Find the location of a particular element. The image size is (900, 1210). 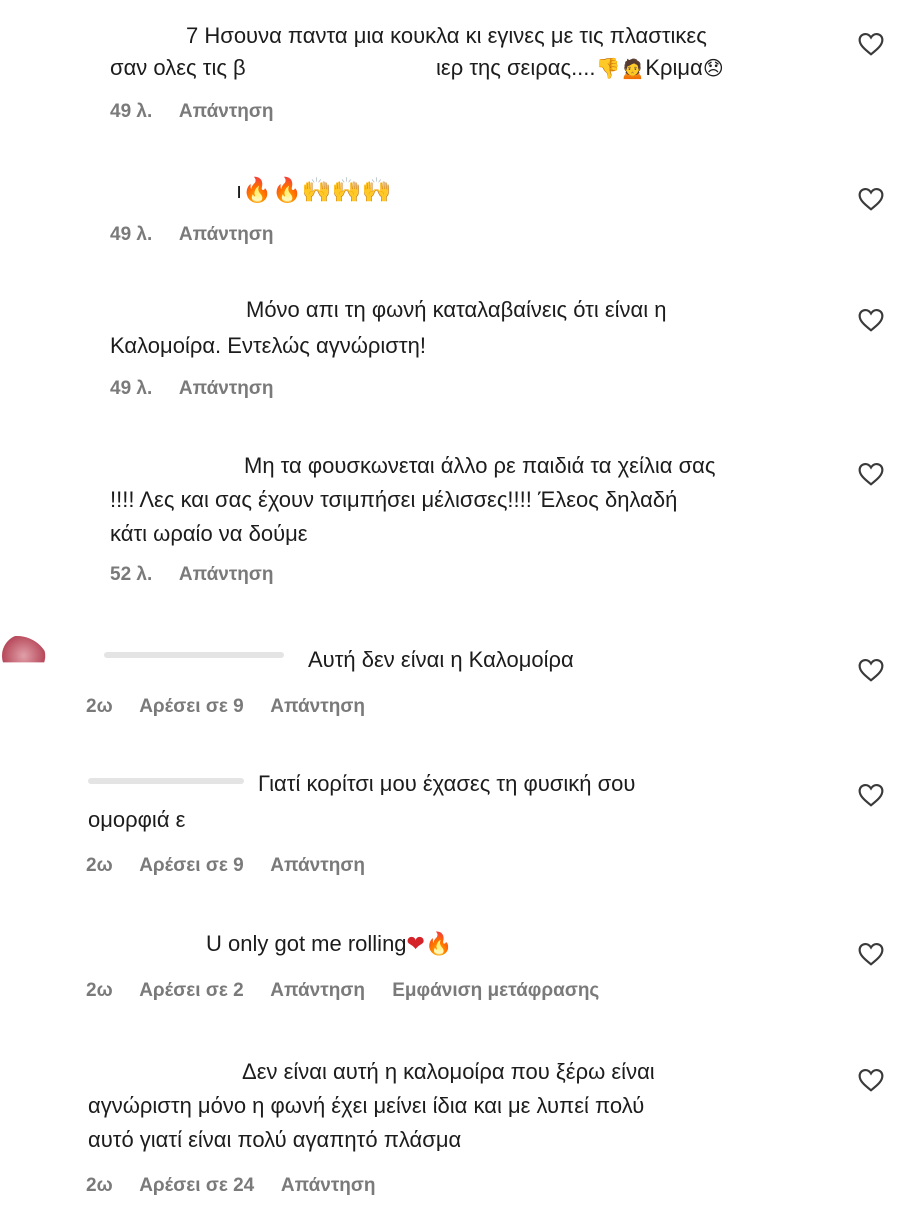

comment-line: σαν ολες τις β is located at coordinates (178, 67).